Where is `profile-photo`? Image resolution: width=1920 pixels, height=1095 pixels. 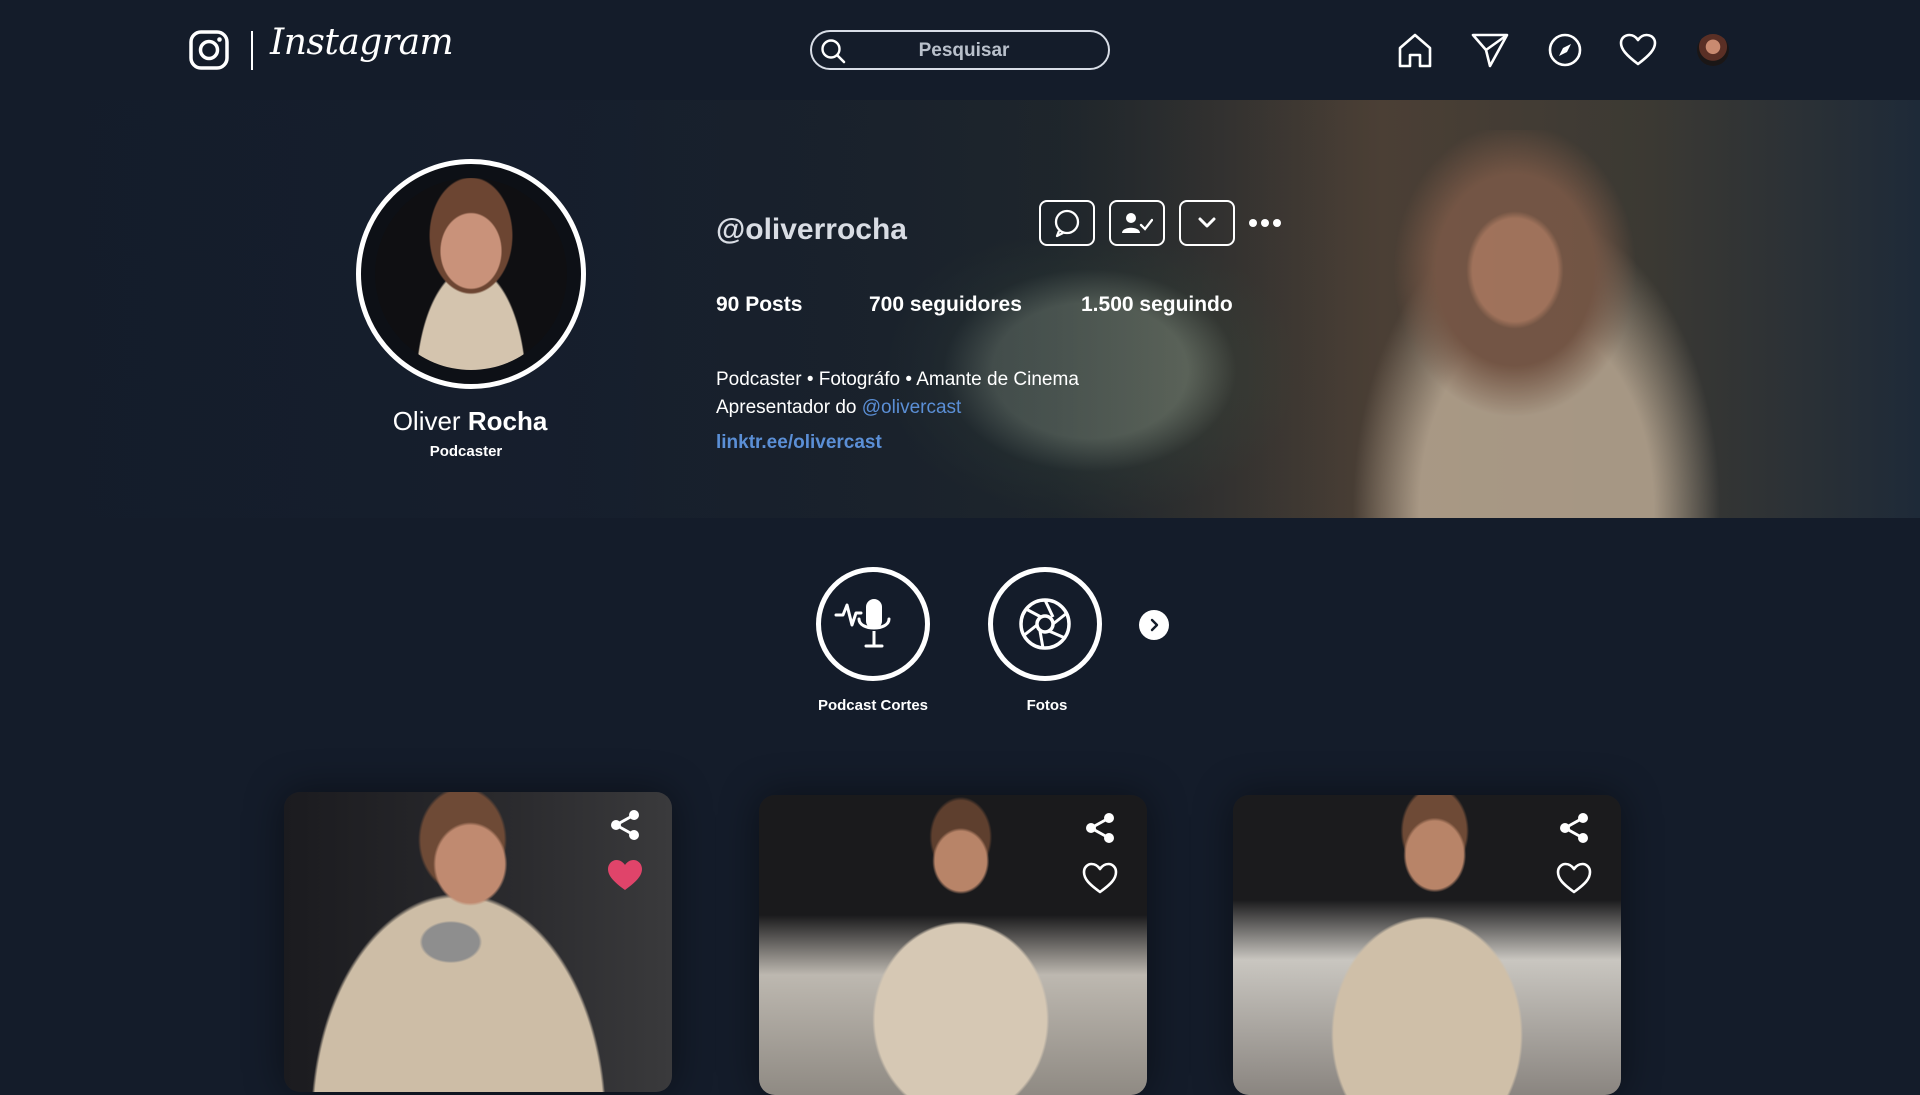 profile-photo is located at coordinates (471, 274).